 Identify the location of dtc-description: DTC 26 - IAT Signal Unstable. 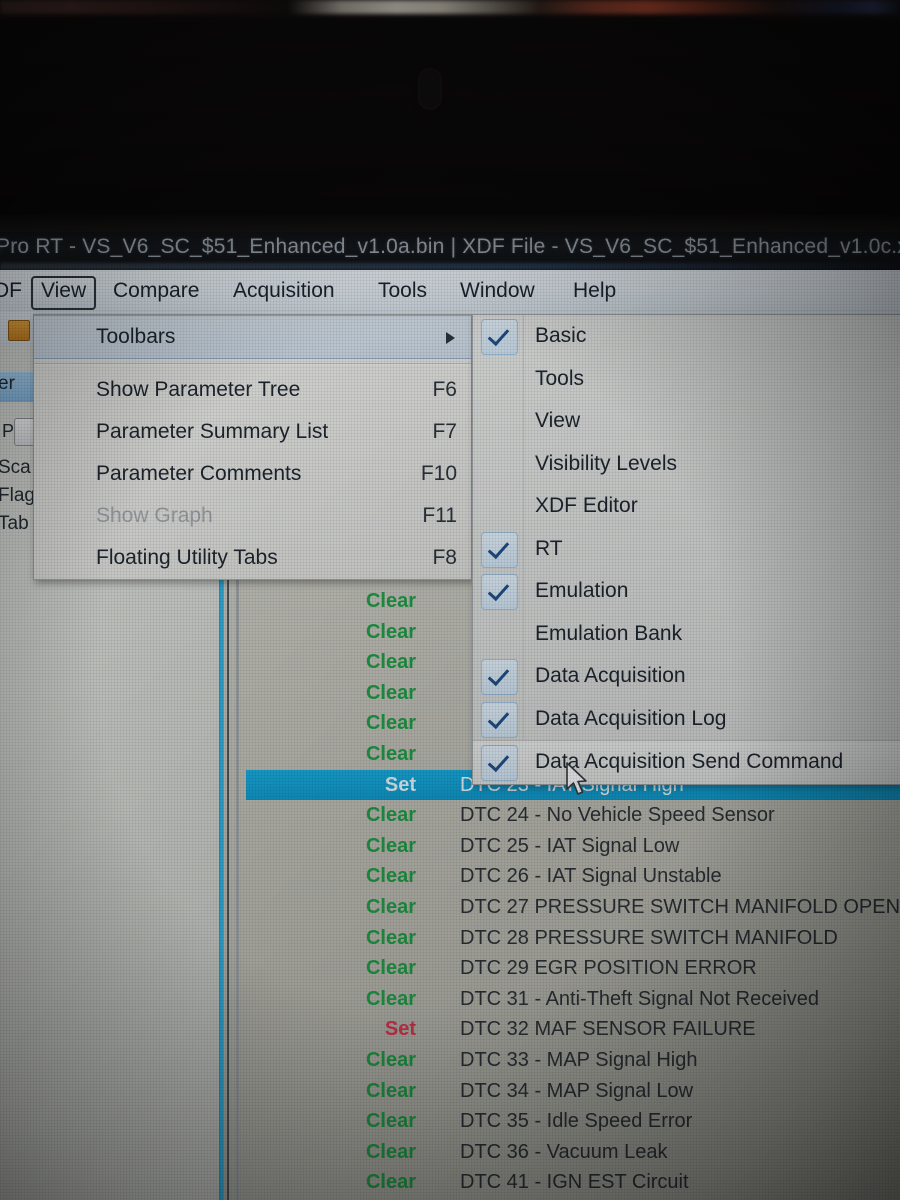
(591, 876).